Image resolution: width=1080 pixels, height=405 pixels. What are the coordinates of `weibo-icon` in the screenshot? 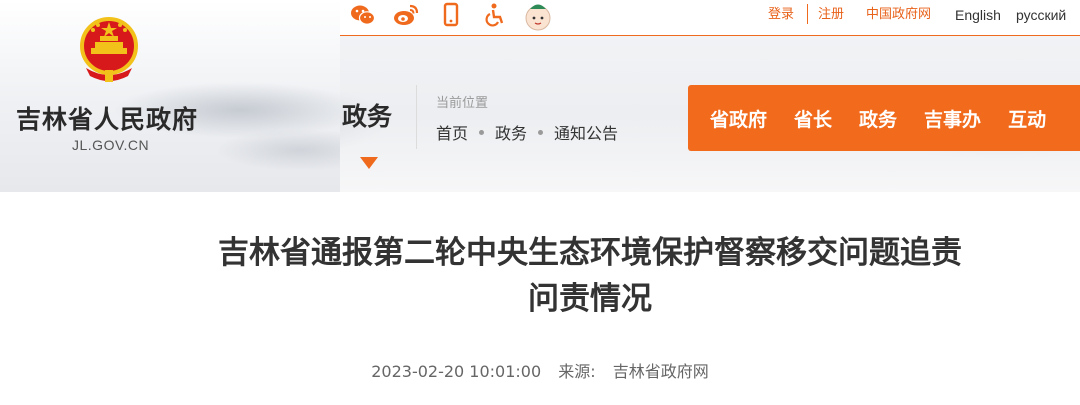 It's located at (406, 15).